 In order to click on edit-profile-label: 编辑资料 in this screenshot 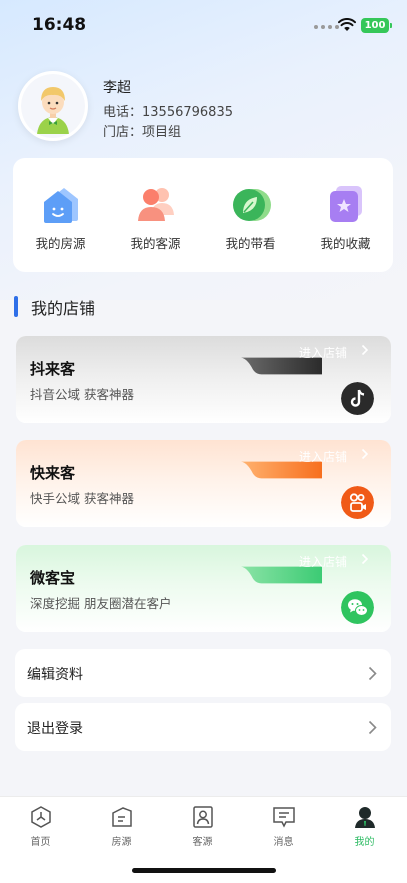, I will do `click(55, 675)`.